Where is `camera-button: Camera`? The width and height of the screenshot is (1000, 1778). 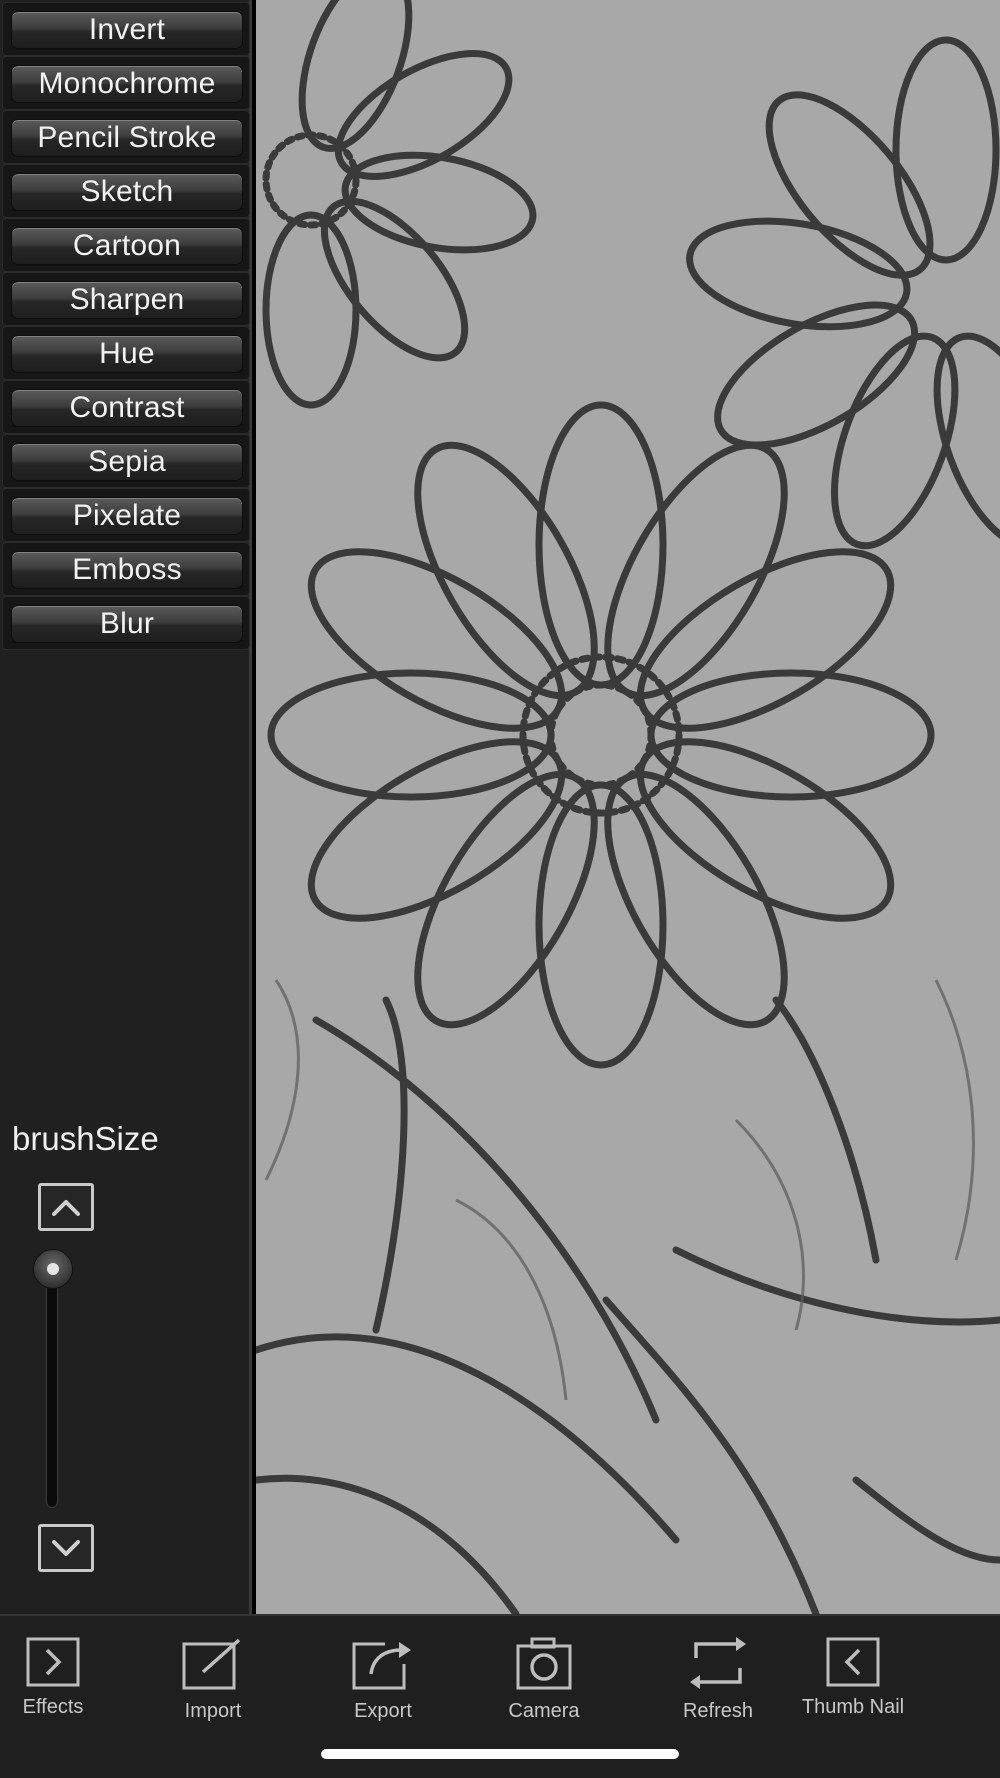 camera-button: Camera is located at coordinates (544, 1679).